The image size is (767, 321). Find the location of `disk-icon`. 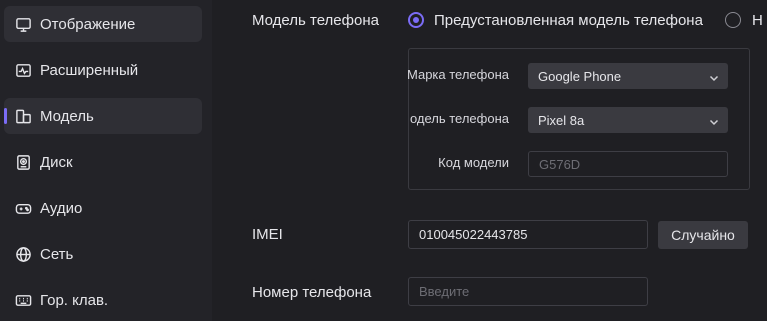

disk-icon is located at coordinates (23, 162).